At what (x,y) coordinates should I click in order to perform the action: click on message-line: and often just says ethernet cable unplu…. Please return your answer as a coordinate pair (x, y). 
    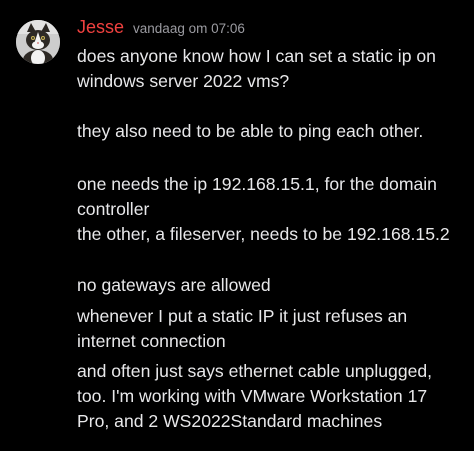
    Looking at the image, I should click on (255, 371).